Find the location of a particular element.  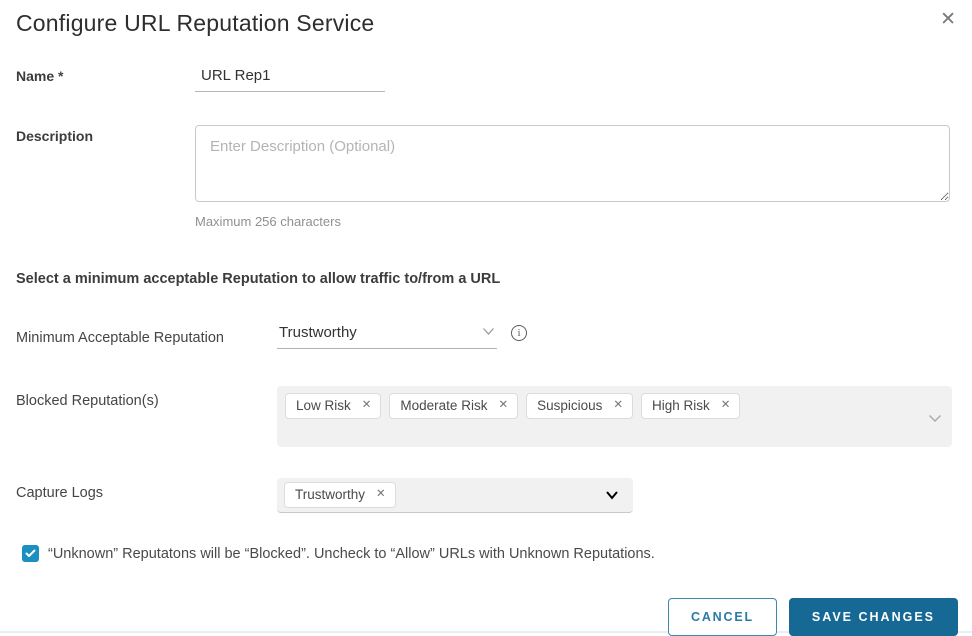

chip-label: Moderate Risk is located at coordinates (444, 405).